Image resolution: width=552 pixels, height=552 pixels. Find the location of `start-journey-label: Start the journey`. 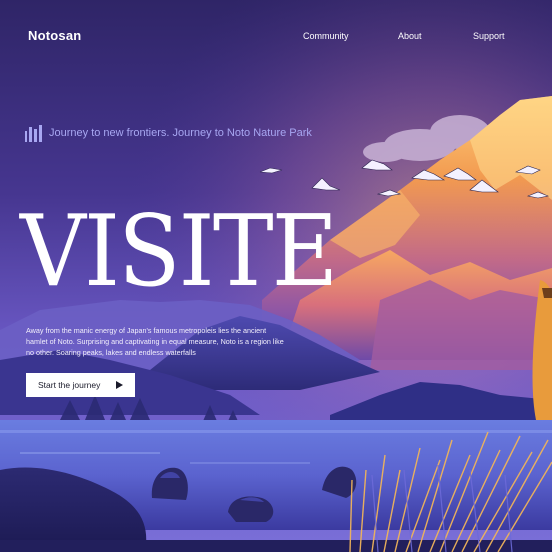

start-journey-label: Start the journey is located at coordinates (69, 385).